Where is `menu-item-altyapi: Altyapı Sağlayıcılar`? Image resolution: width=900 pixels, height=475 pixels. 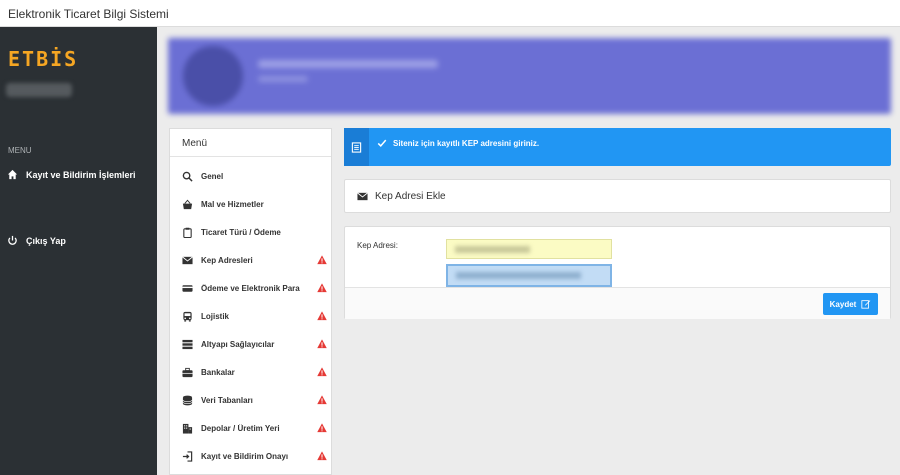 menu-item-altyapi: Altyapı Sağlayıcılar is located at coordinates (254, 344).